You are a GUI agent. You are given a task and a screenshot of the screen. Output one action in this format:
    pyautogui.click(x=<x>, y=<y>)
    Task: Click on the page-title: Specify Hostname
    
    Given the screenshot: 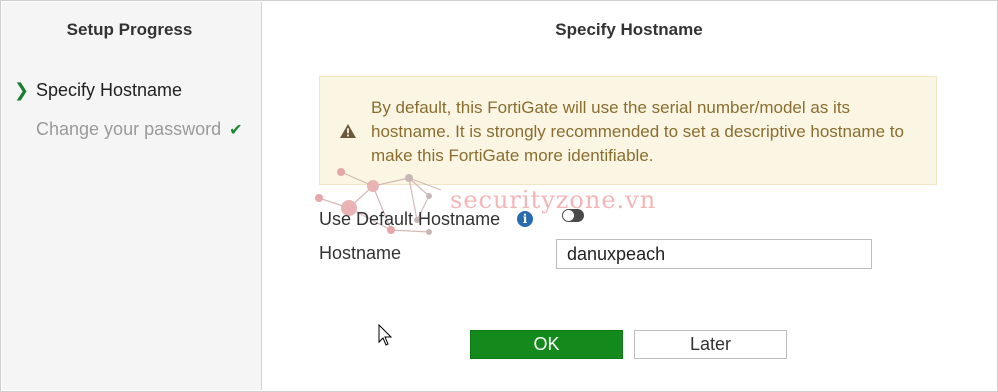 What is the action you would take?
    pyautogui.click(x=629, y=29)
    